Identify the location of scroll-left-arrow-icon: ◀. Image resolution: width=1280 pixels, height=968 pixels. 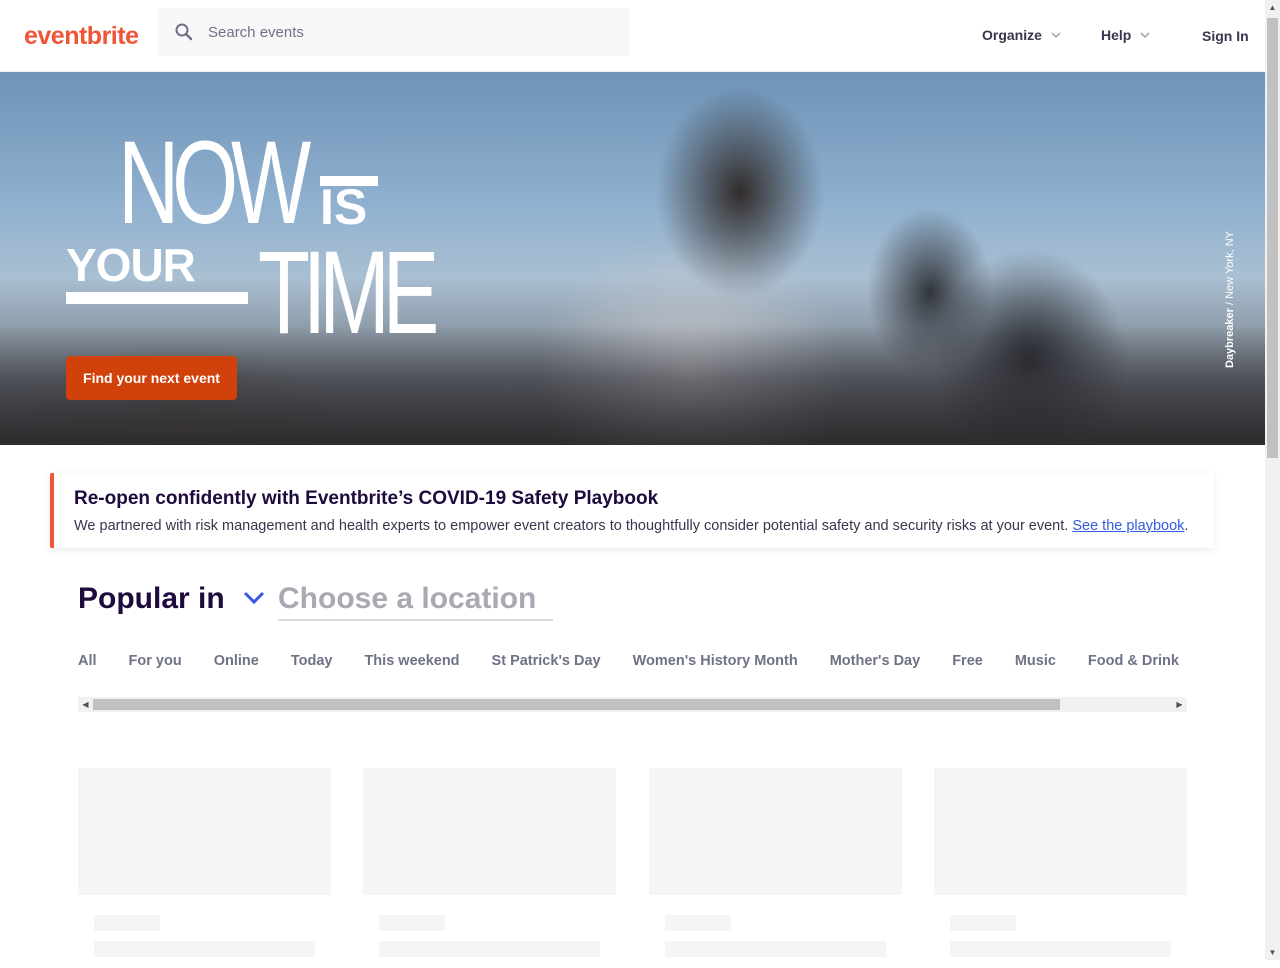
(85, 704).